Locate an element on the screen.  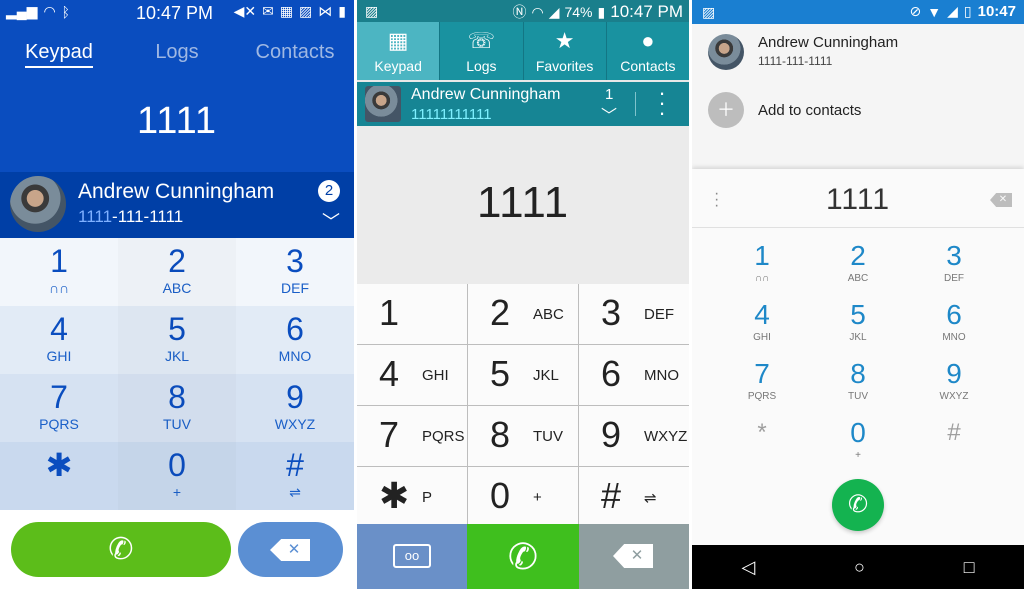
action-bar: ✆ ✕ is located at coordinates (177, 549).